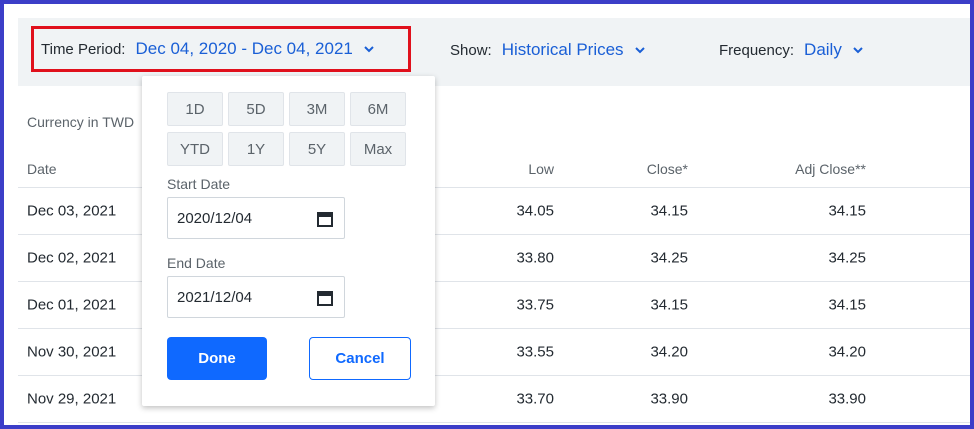 The height and width of the screenshot is (429, 974). I want to click on cell-date: Dec 02, 2021, so click(72, 258).